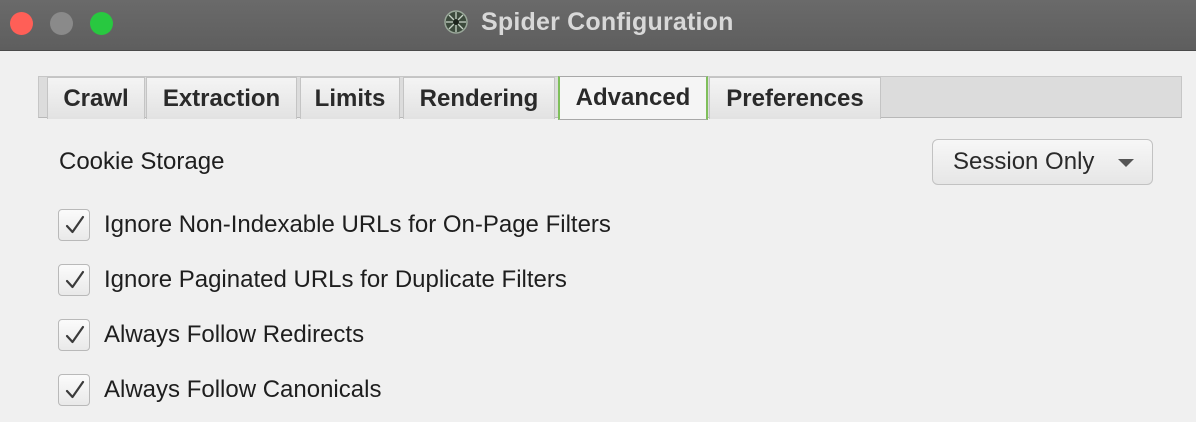  I want to click on tab-extraction: Extraction, so click(221, 98).